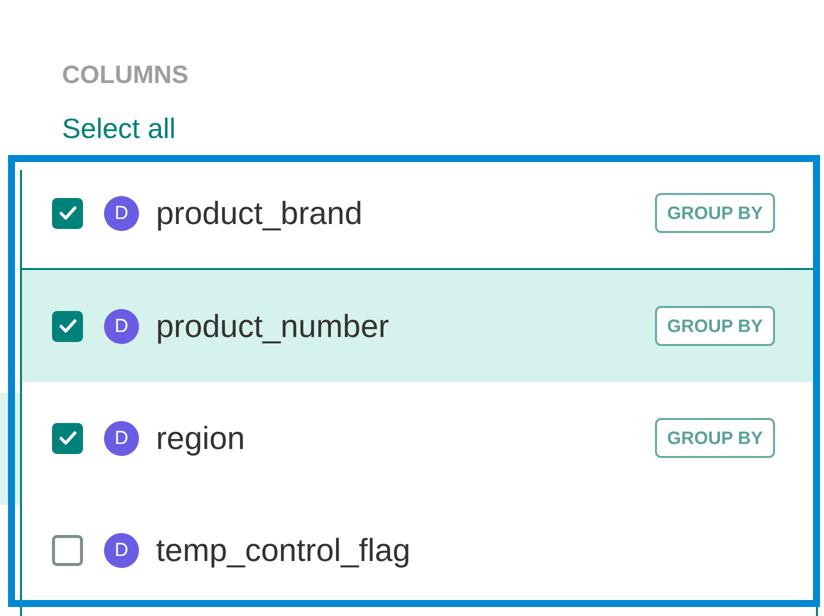 This screenshot has height=616, width=824. What do you see at coordinates (125, 75) in the screenshot?
I see `section-title: COLUMNS` at bounding box center [125, 75].